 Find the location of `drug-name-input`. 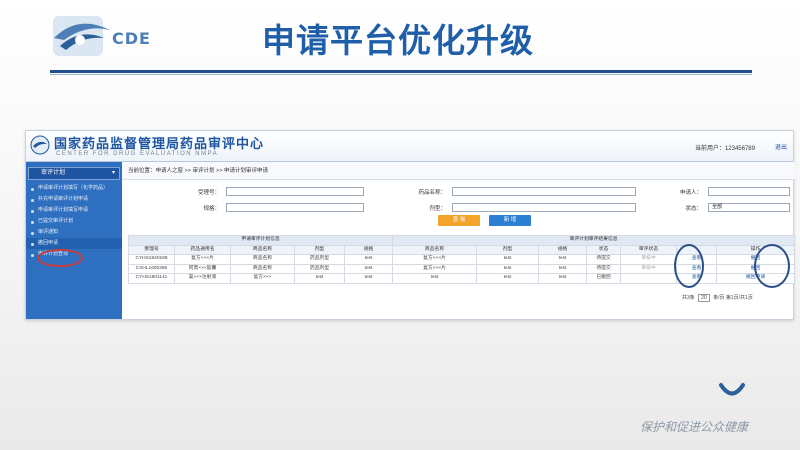

drug-name-input is located at coordinates (544, 191).